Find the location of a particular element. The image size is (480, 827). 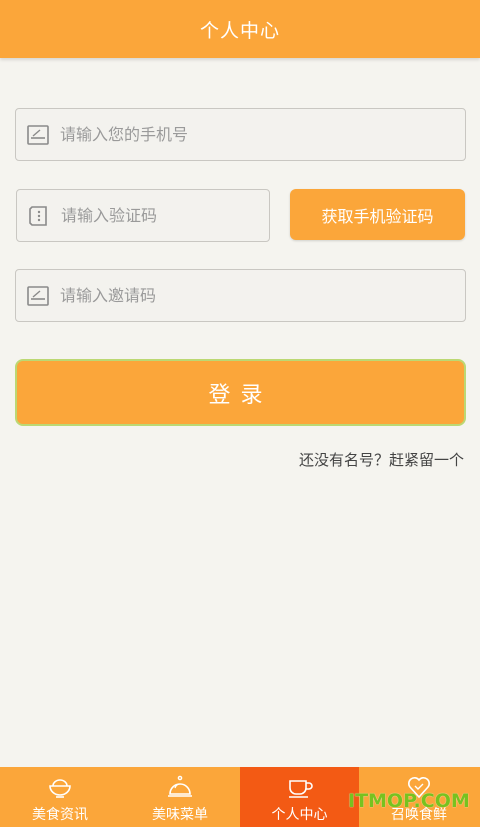

code-input is located at coordinates (165, 215).